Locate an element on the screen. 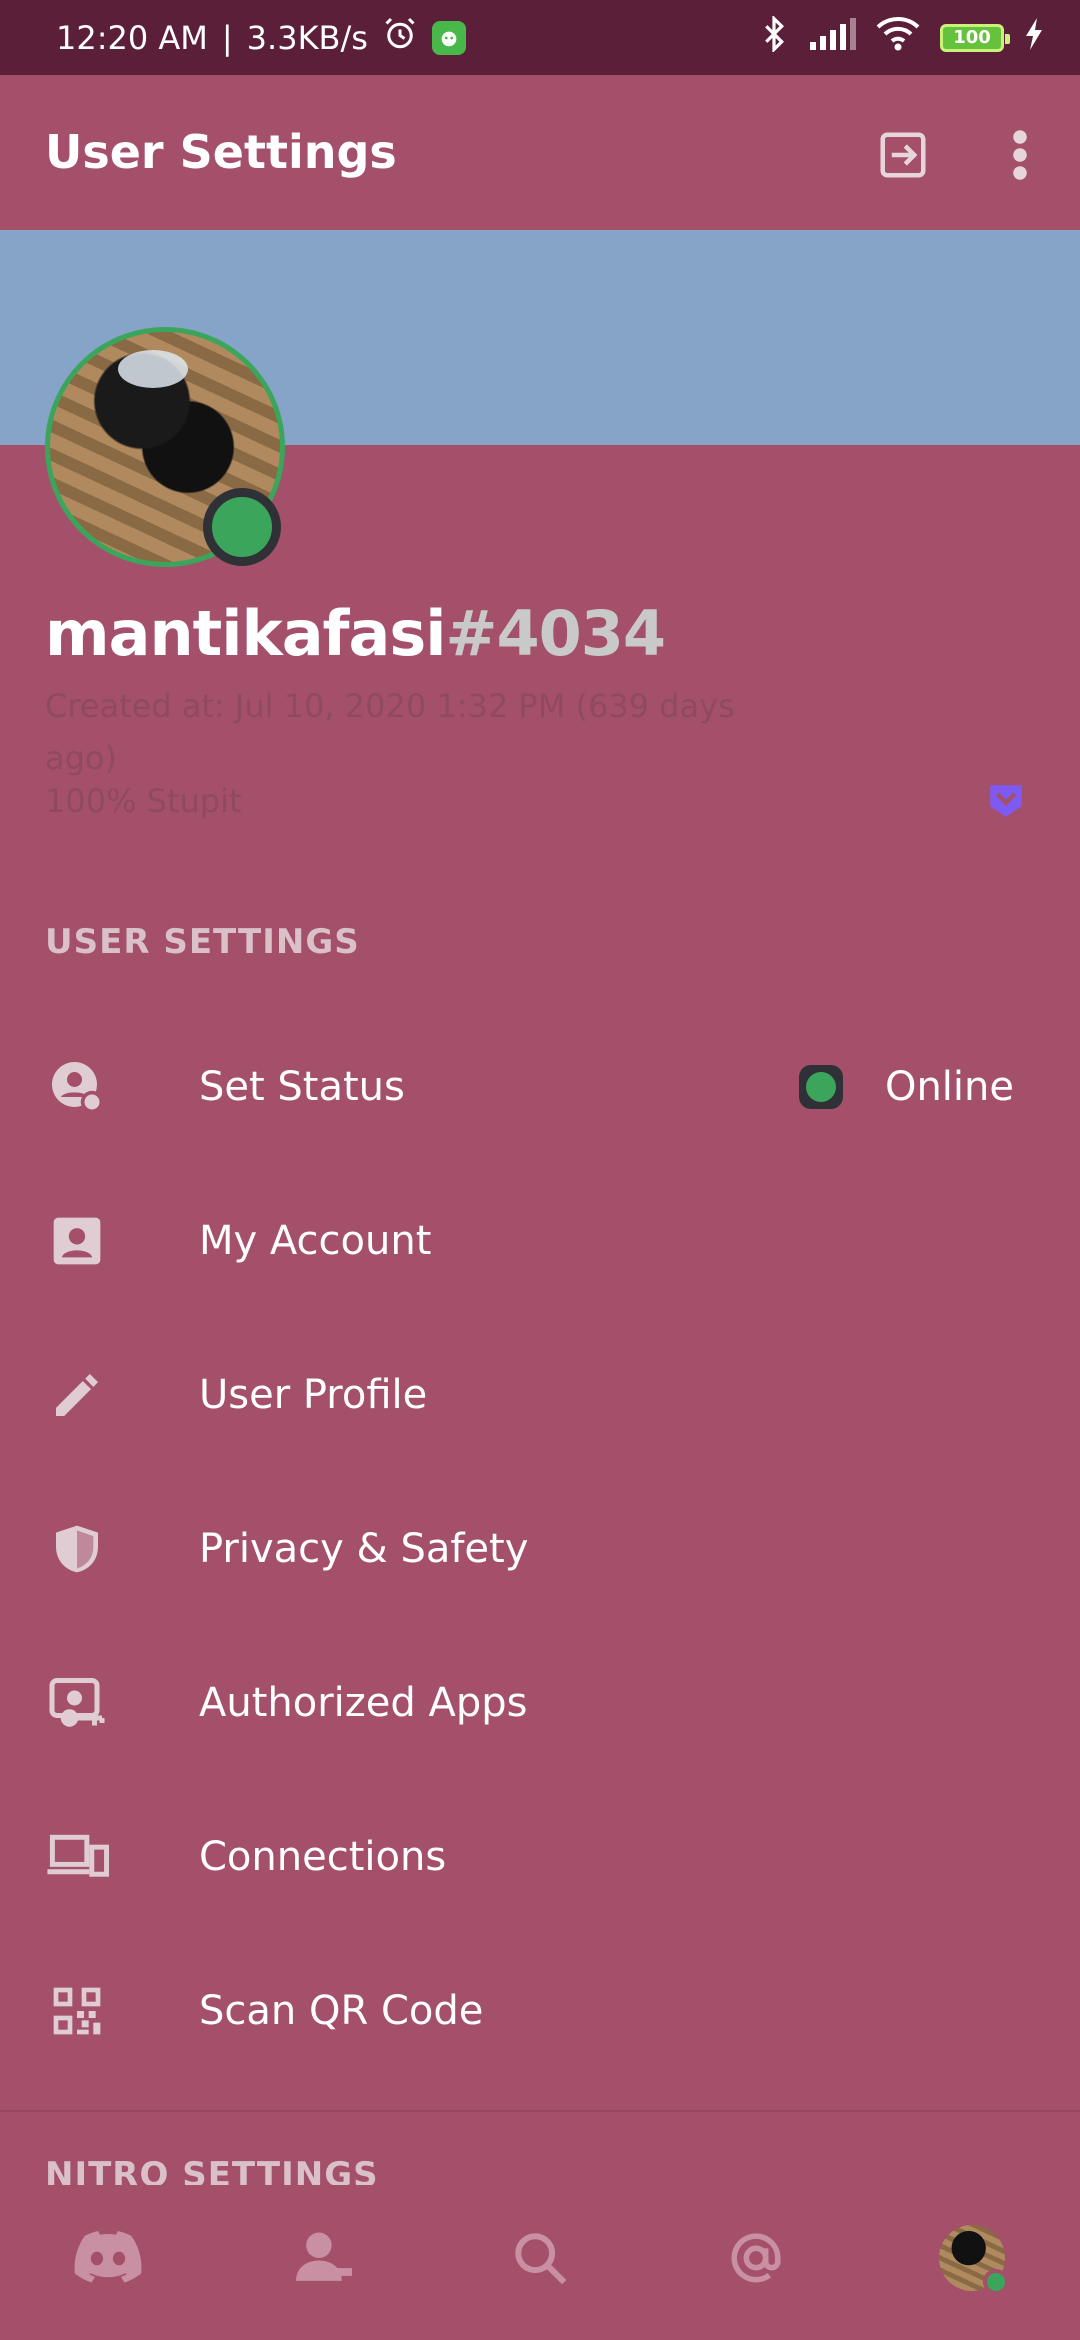  menu-item-label: Scan QR Code is located at coordinates (341, 2011).